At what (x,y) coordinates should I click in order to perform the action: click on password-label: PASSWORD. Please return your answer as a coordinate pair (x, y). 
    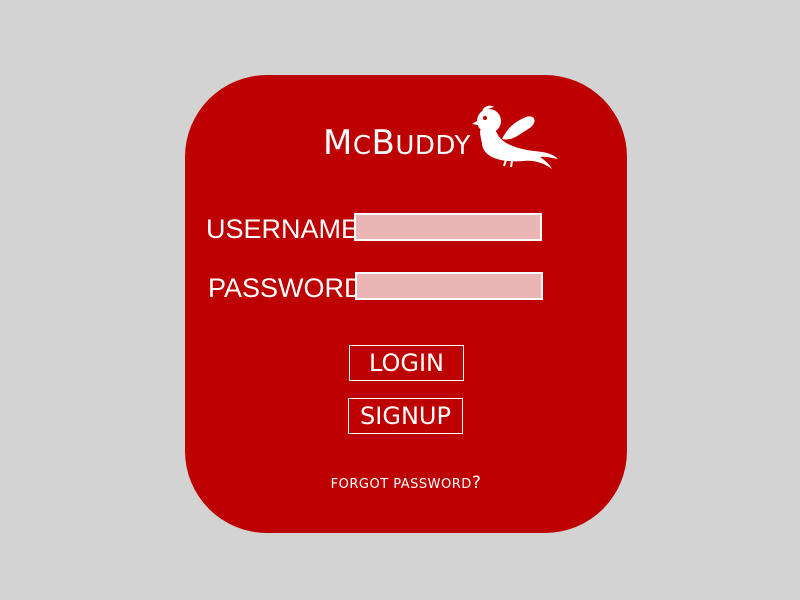
    Looking at the image, I should click on (286, 288).